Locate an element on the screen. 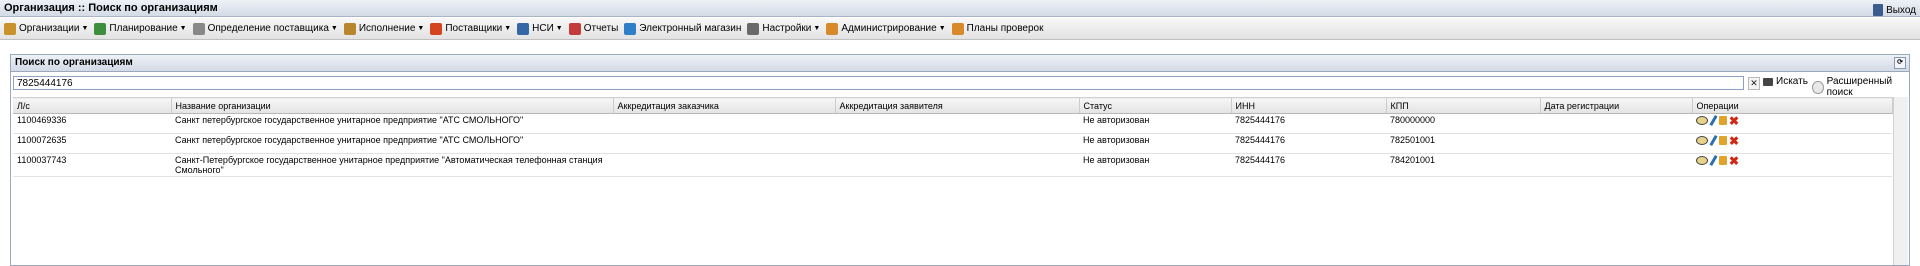 The width and height of the screenshot is (1920, 266). menu-item-e-shop: Электронный магазин is located at coordinates (683, 28).